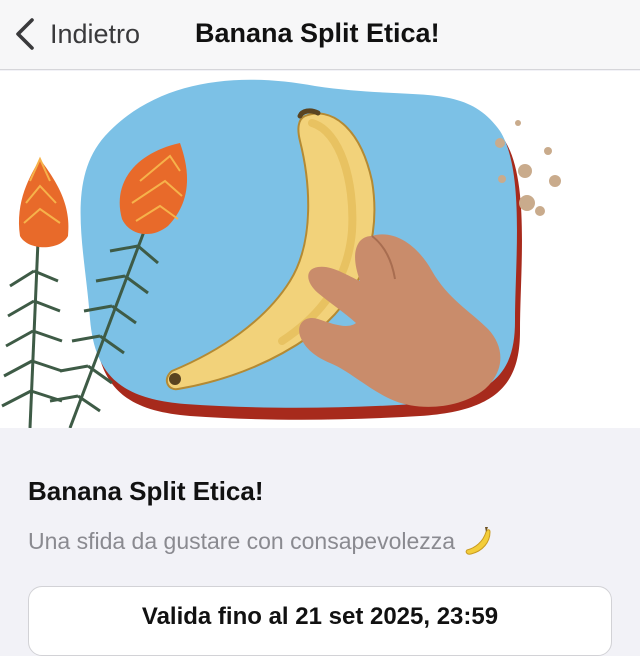 This screenshot has width=640, height=656. Describe the element at coordinates (242, 540) in the screenshot. I see `card-subtitle-text: Una sfida da gustare con consapevolezza` at that location.